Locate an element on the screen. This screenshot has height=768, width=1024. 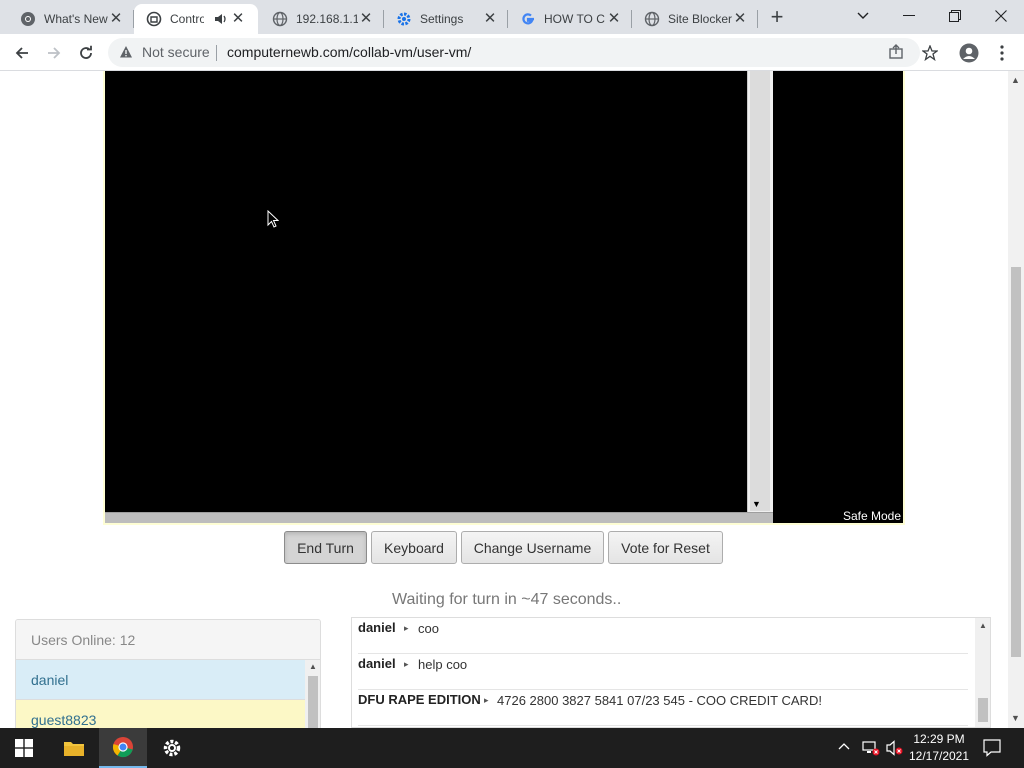
tab-whats-new: What's New ✕ is located at coordinates (70, 19).